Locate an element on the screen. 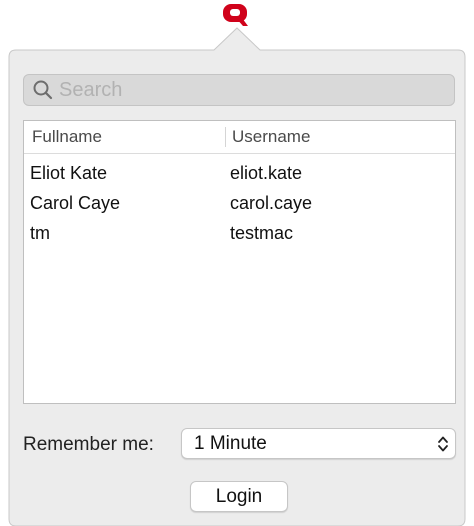 The image size is (474, 526). fullname-cell: Carol Caye is located at coordinates (75, 203).